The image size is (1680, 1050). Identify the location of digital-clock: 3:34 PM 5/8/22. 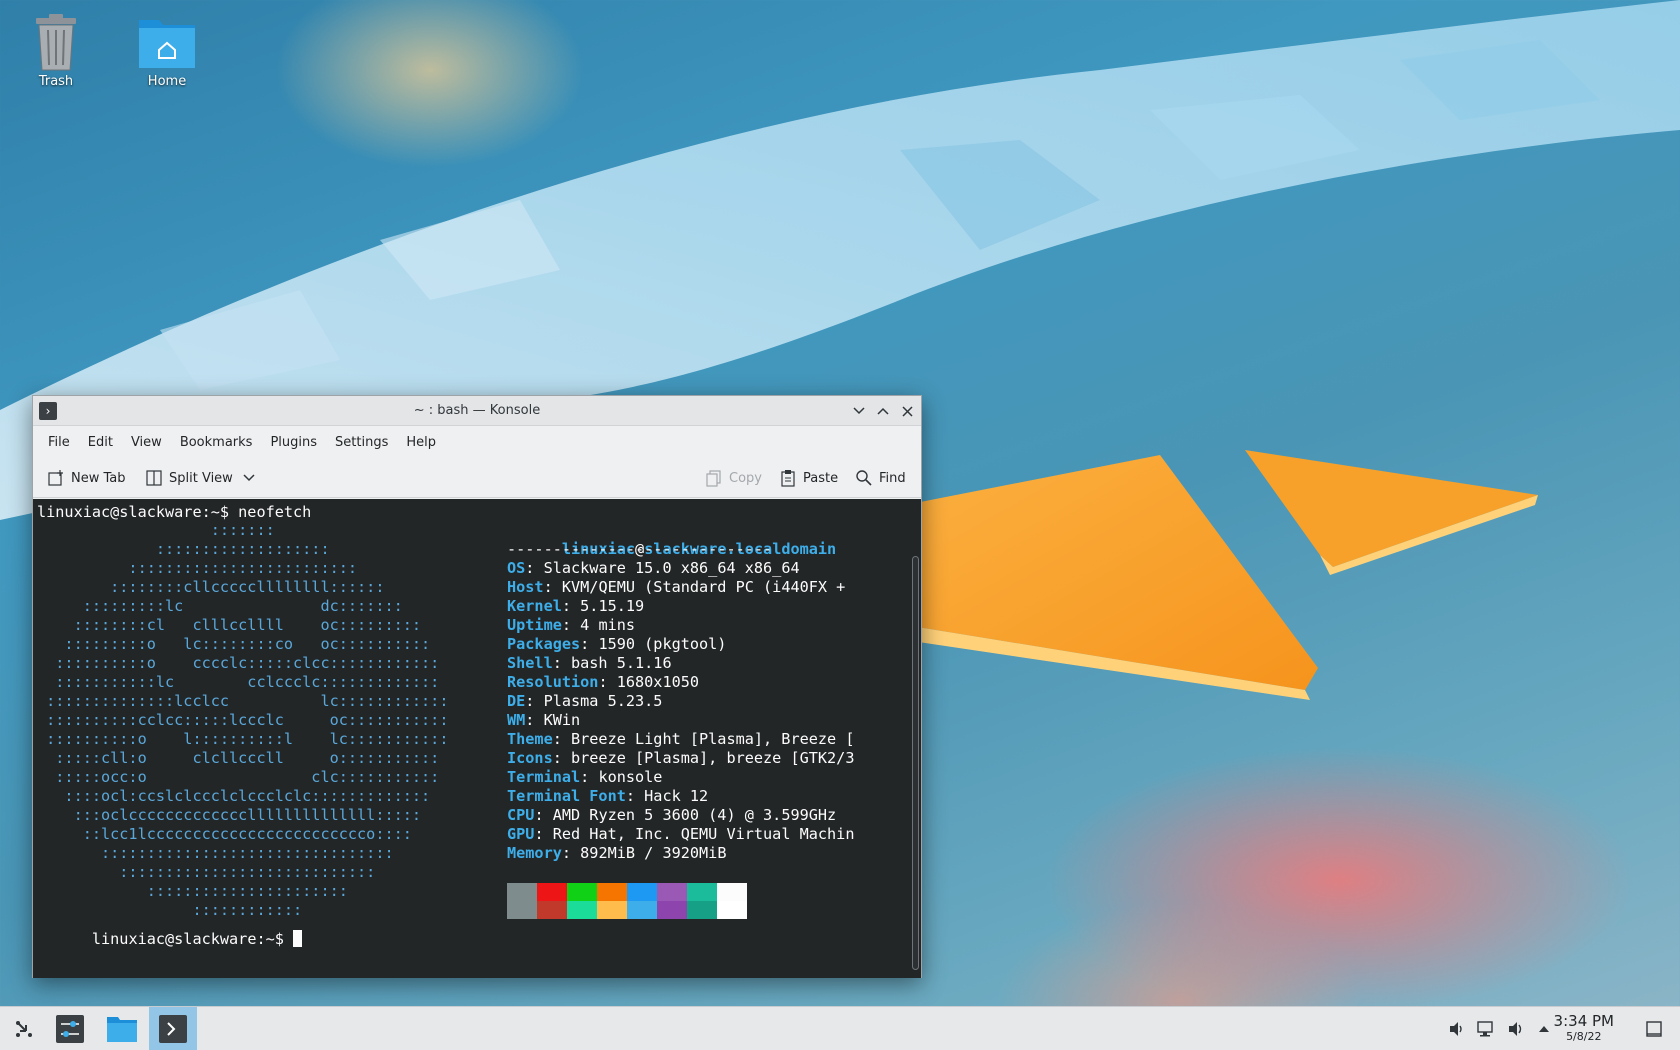
(1584, 1027).